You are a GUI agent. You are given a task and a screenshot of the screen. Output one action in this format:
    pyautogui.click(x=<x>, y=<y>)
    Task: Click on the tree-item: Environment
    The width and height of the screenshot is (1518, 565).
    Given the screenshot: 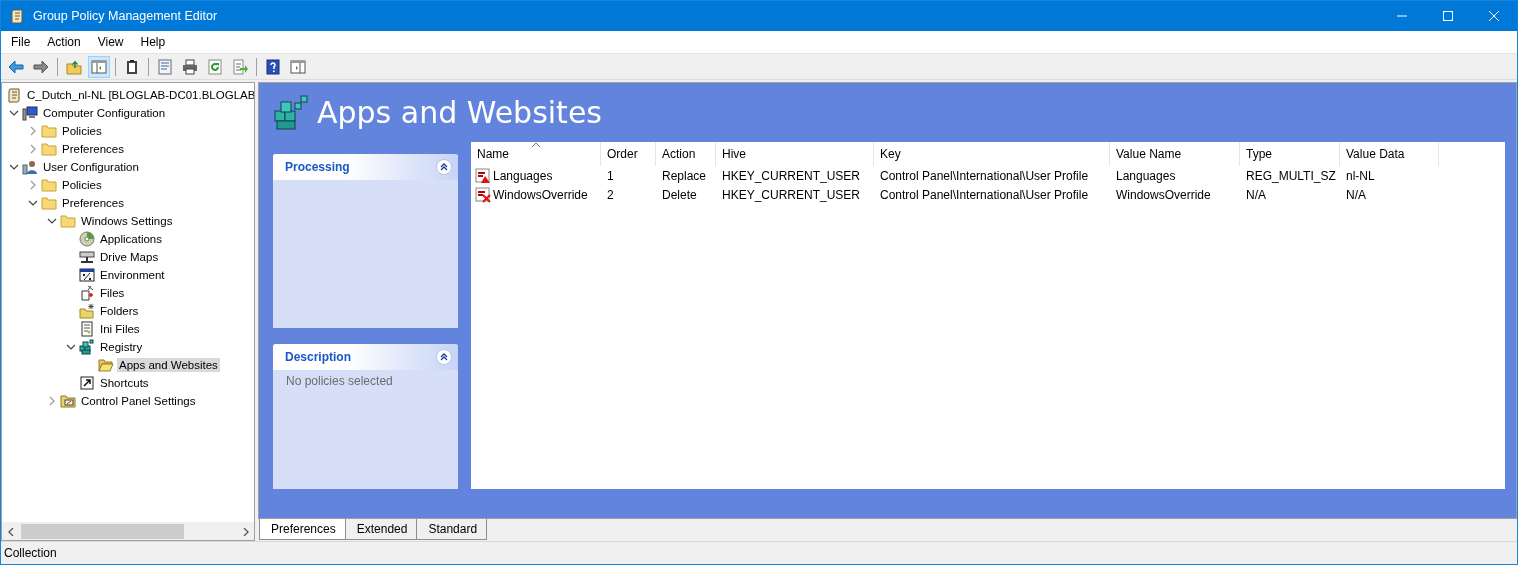 What is the action you would take?
    pyautogui.click(x=132, y=275)
    